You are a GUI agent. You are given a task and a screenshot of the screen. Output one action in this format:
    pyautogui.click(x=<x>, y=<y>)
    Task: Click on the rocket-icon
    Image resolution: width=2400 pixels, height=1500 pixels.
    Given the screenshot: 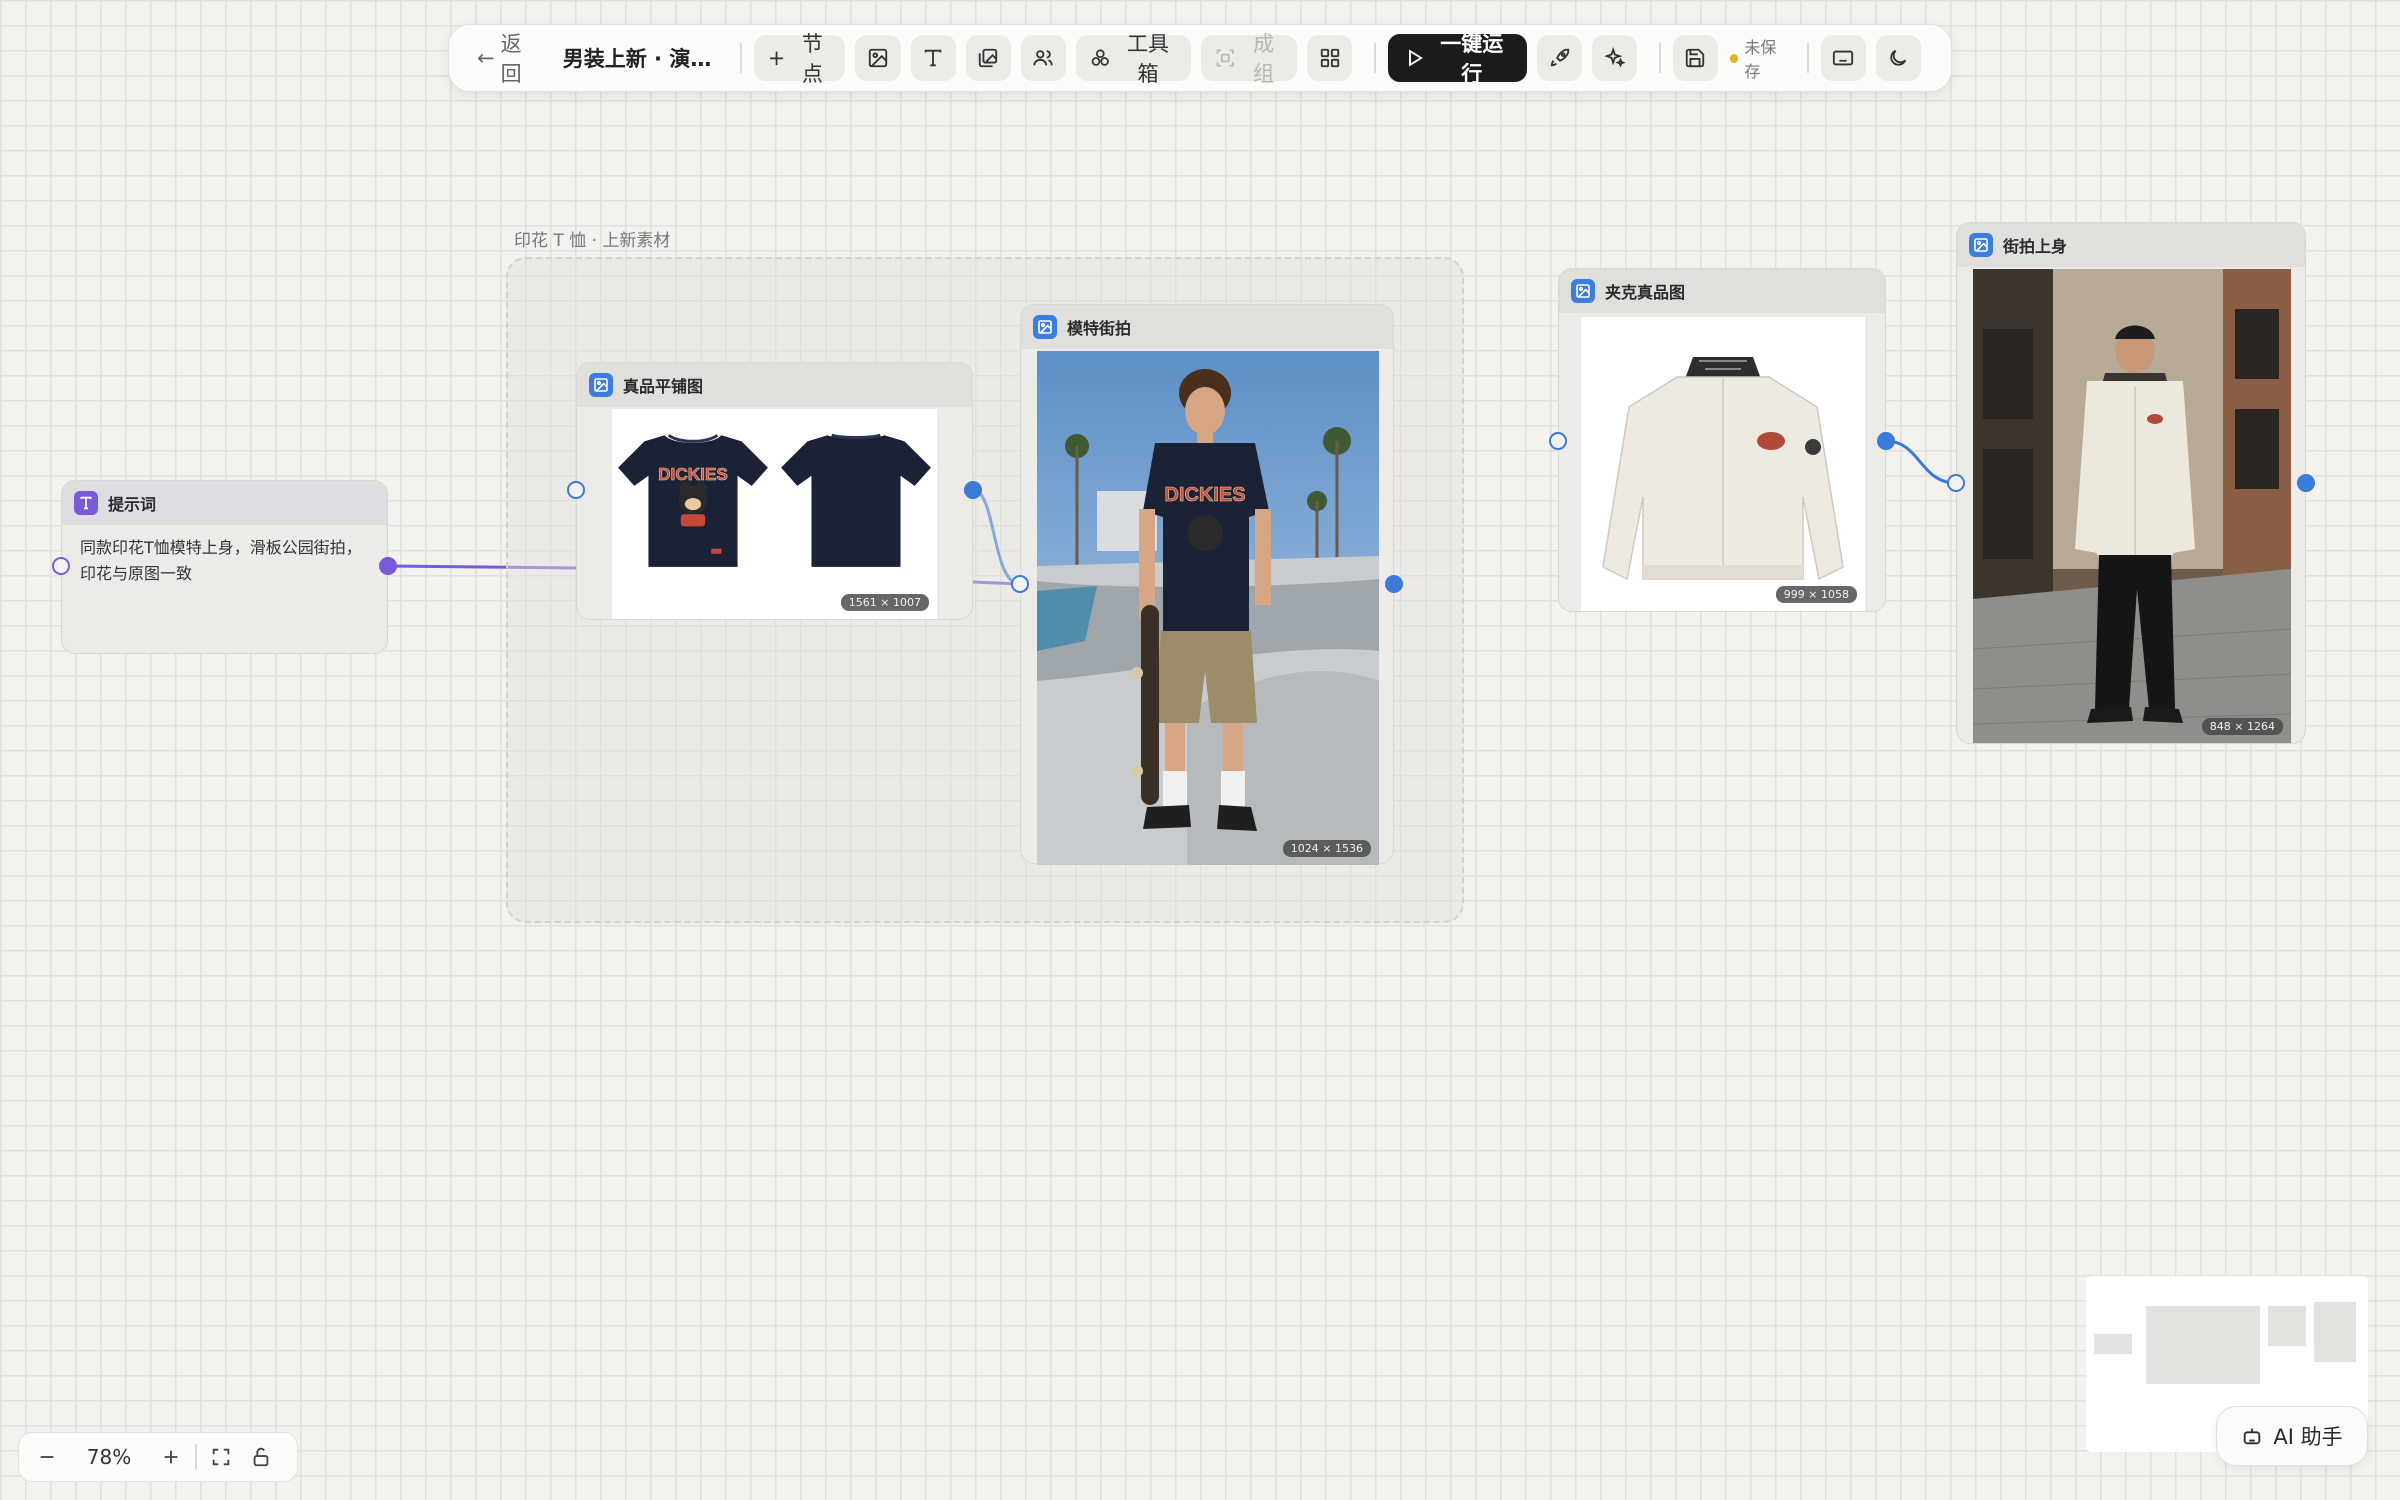 What is the action you would take?
    pyautogui.click(x=1559, y=57)
    